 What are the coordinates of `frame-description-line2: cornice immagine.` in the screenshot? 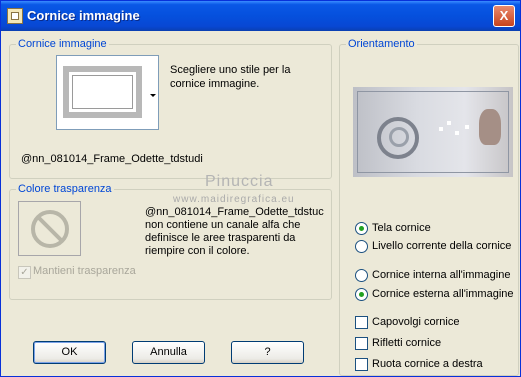 It's located at (215, 84).